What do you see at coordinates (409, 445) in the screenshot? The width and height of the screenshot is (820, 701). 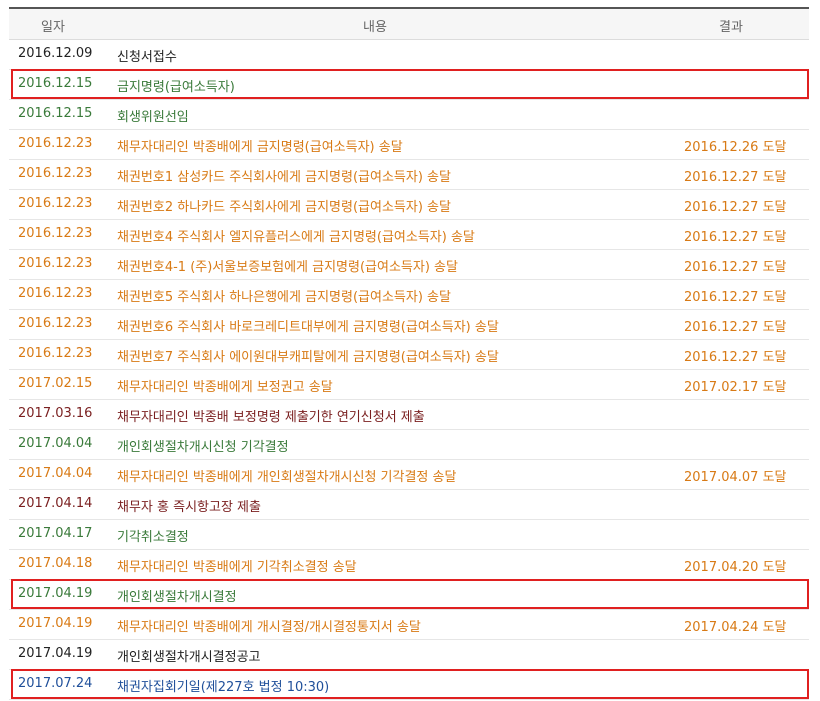 I see `table-row: 2017.04.04 개인회생절차개시신청 기각결정` at bounding box center [409, 445].